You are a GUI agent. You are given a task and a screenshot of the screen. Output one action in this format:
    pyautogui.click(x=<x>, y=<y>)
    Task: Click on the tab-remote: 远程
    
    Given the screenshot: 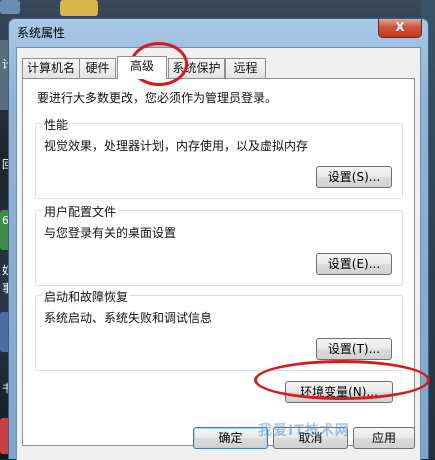 What is the action you would take?
    pyautogui.click(x=245, y=68)
    